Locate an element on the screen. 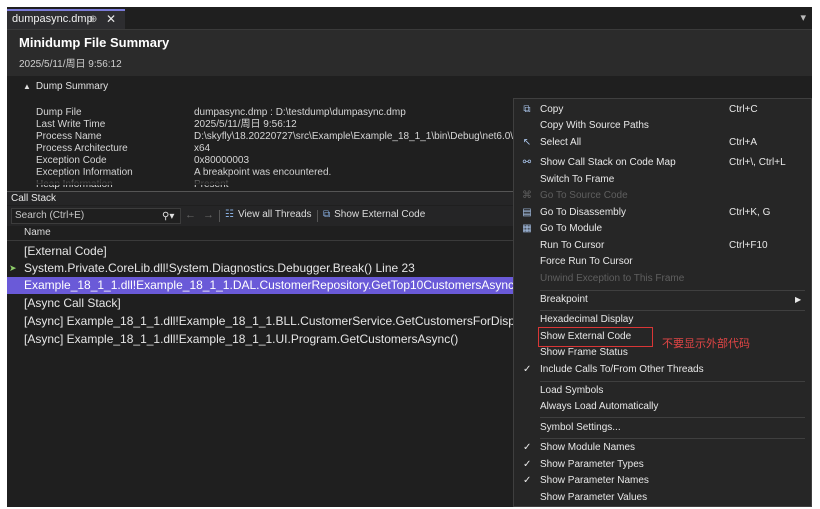 The image size is (820, 509). menu-label: Switch To Frame is located at coordinates (577, 179).